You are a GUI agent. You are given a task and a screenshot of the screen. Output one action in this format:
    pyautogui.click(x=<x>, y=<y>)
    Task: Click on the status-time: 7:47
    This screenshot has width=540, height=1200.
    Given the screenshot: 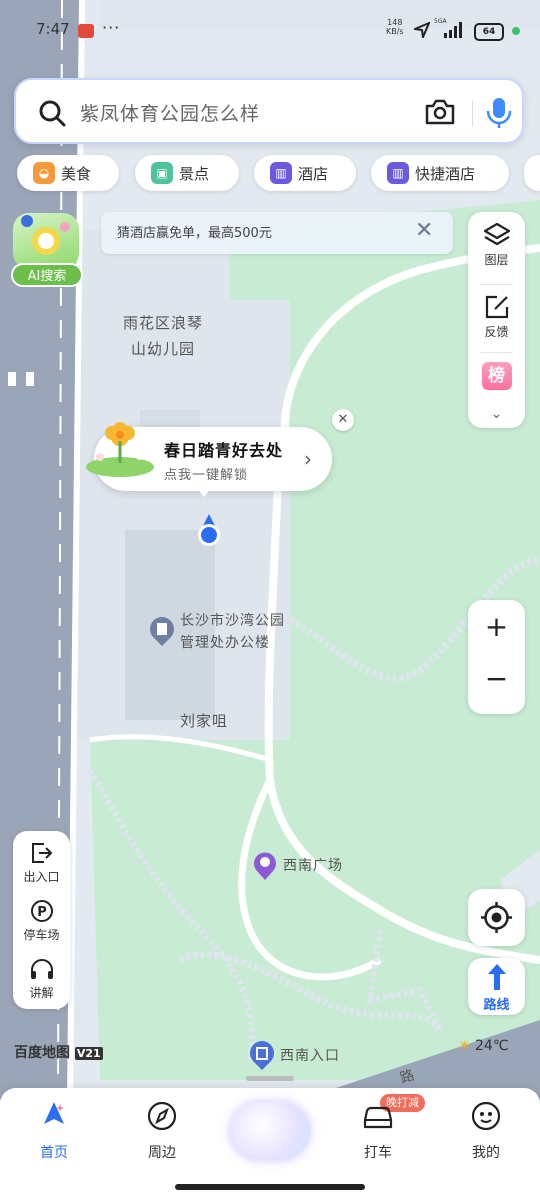 What is the action you would take?
    pyautogui.click(x=53, y=29)
    